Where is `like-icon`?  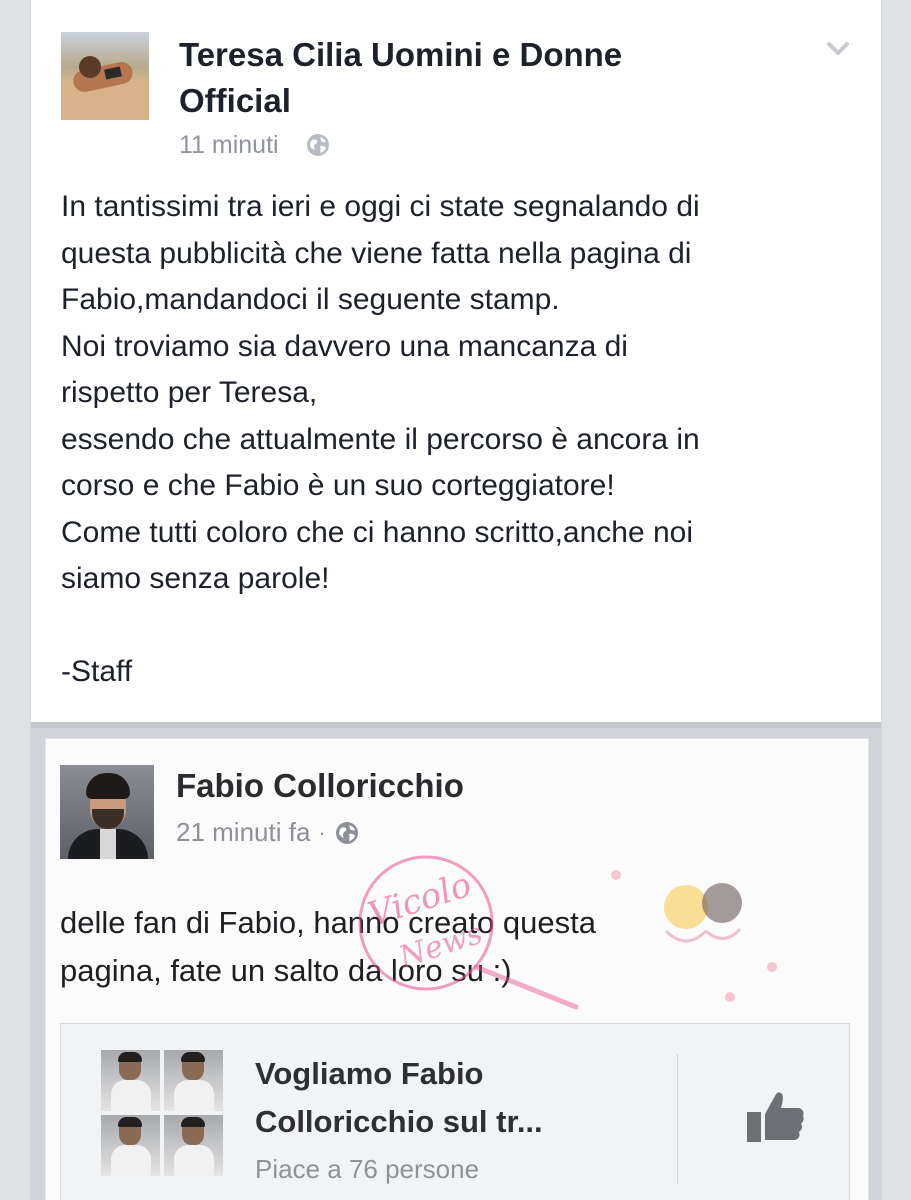 like-icon is located at coordinates (777, 1116).